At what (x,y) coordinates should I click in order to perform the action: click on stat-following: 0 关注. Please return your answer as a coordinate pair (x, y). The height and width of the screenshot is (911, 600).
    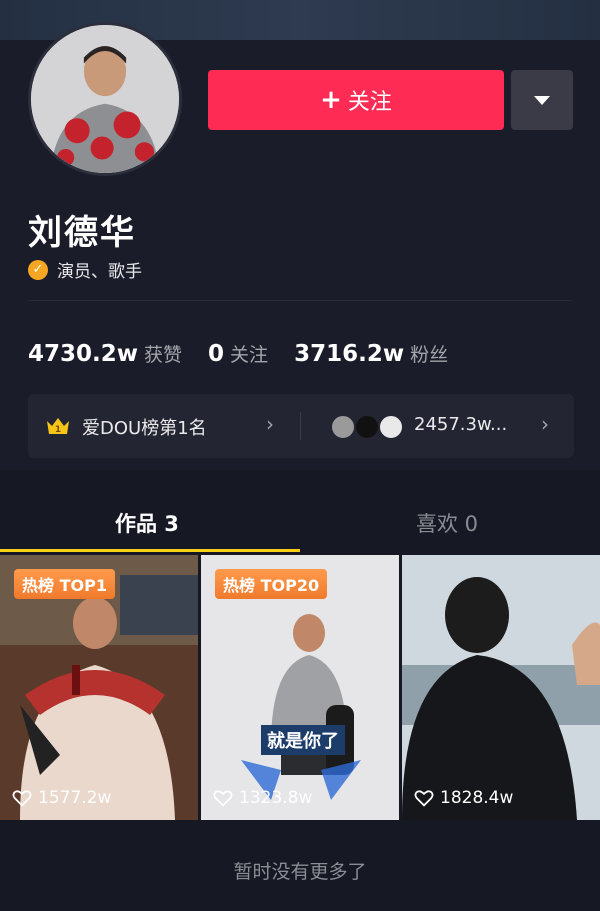
    Looking at the image, I should click on (238, 353).